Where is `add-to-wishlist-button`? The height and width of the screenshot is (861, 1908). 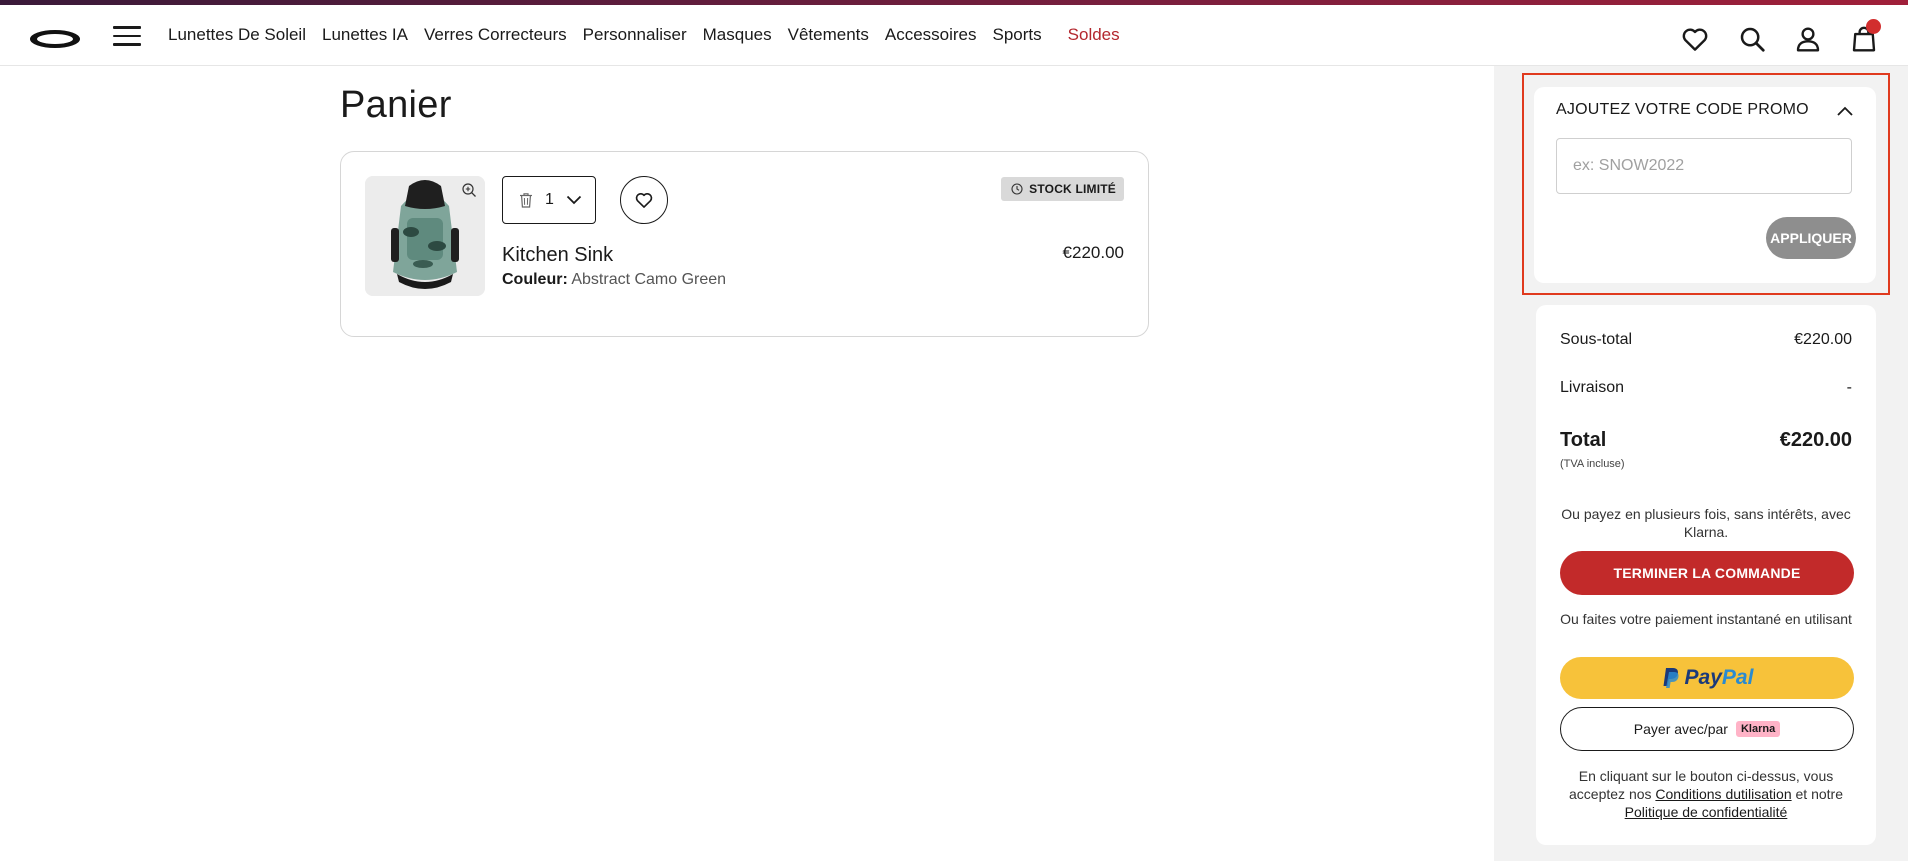 add-to-wishlist-button is located at coordinates (644, 200).